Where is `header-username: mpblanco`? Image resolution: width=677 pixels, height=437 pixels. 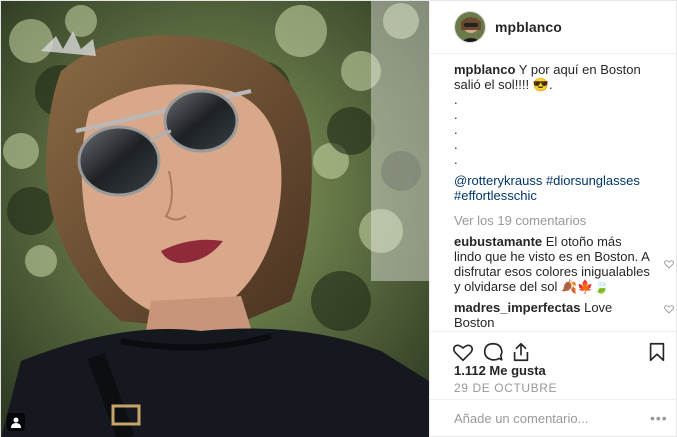
header-username: mpblanco is located at coordinates (528, 27).